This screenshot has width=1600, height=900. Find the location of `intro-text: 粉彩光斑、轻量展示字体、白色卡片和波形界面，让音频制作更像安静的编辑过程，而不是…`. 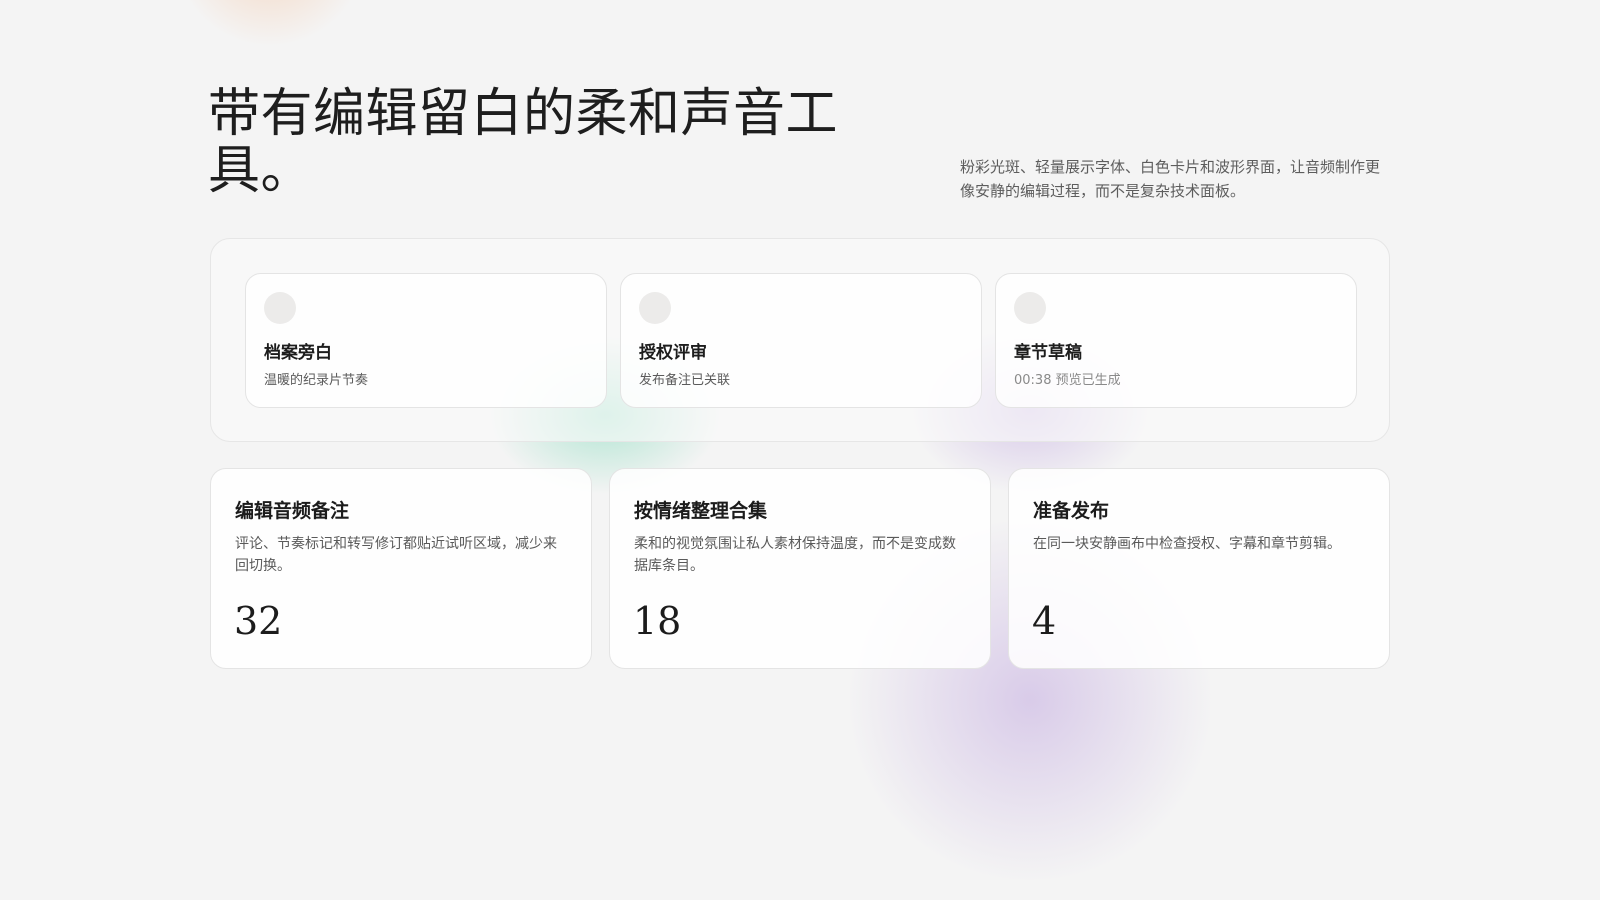

intro-text: 粉彩光斑、轻量展示字体、白色卡片和波形界面，让音频制作更像安静的编辑过程，而不是… is located at coordinates (1170, 179).